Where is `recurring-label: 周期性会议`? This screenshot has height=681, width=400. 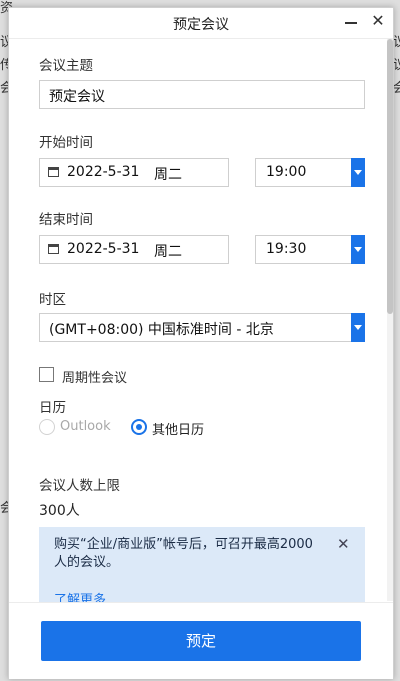
recurring-label: 周期性会议 is located at coordinates (95, 378).